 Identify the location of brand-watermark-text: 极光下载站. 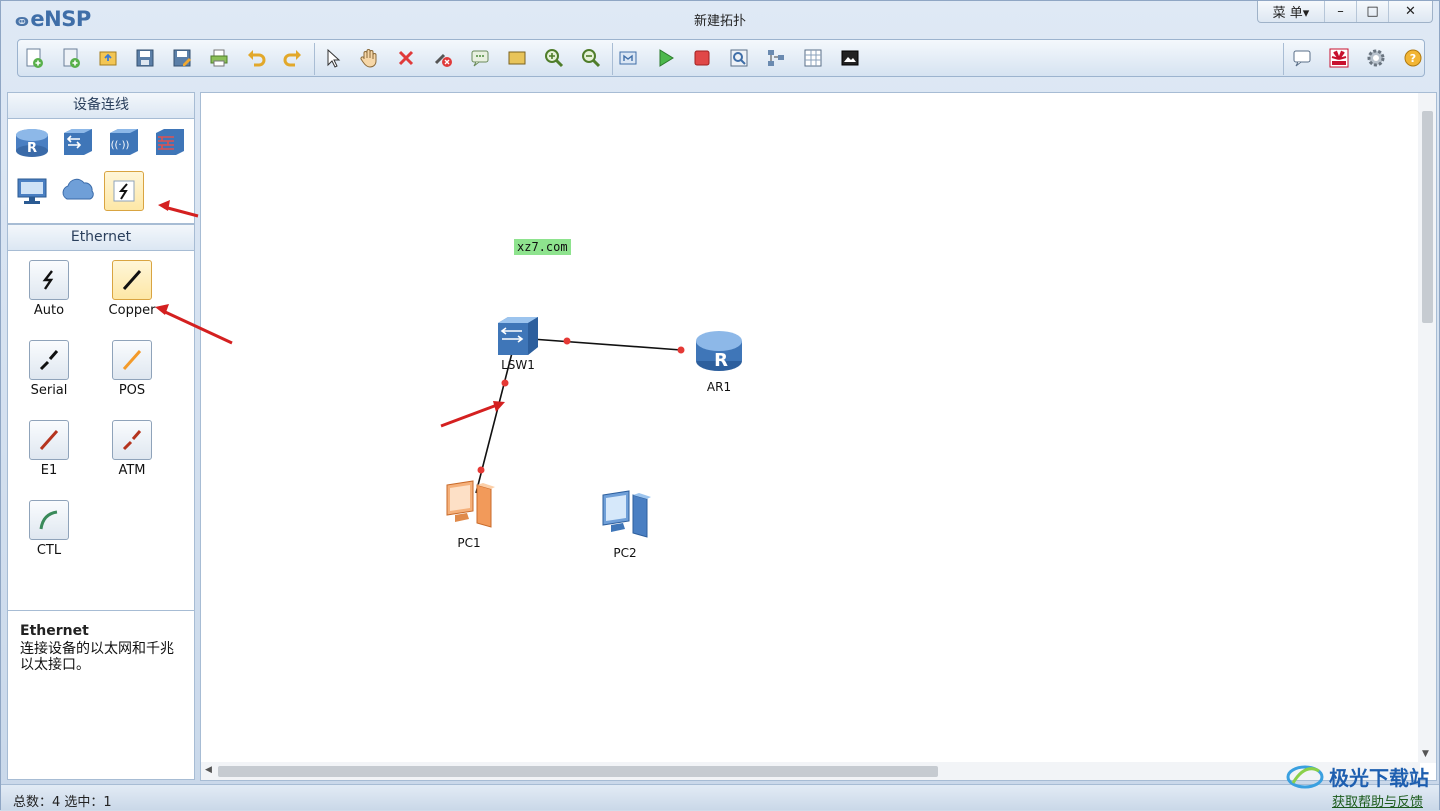
(1379, 777).